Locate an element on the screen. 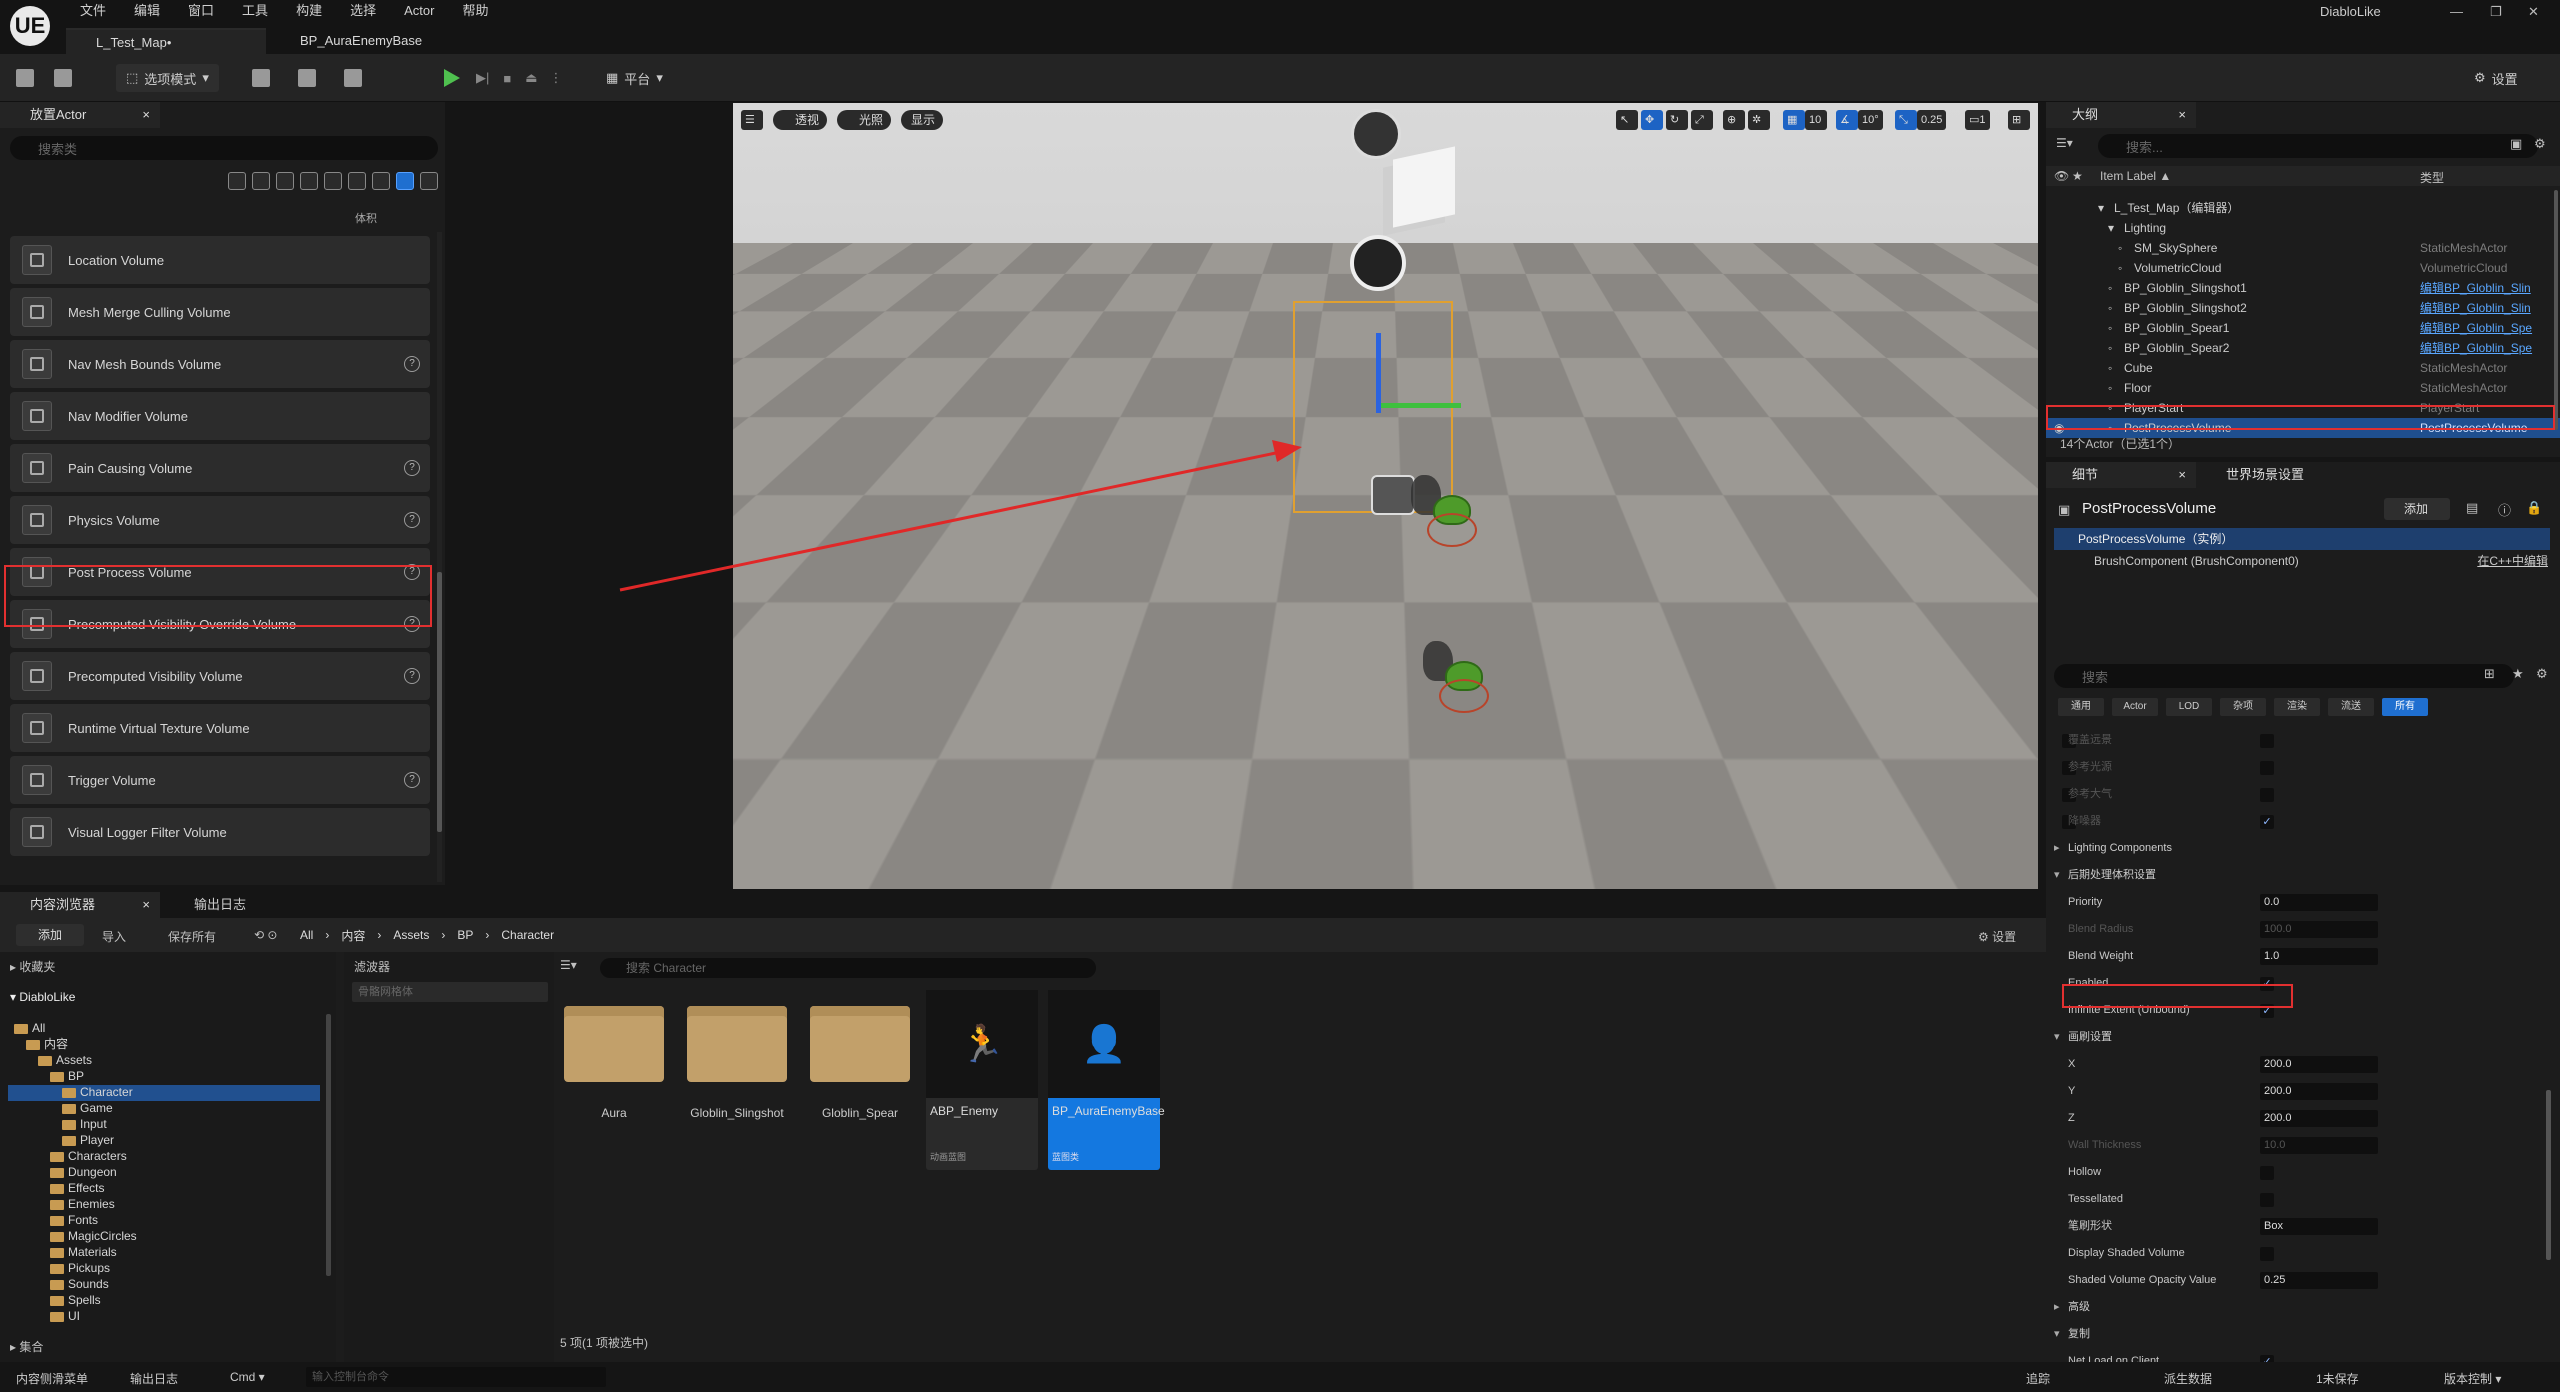  content-drawer-button: 内容侧滑菜单 is located at coordinates (52, 1378).